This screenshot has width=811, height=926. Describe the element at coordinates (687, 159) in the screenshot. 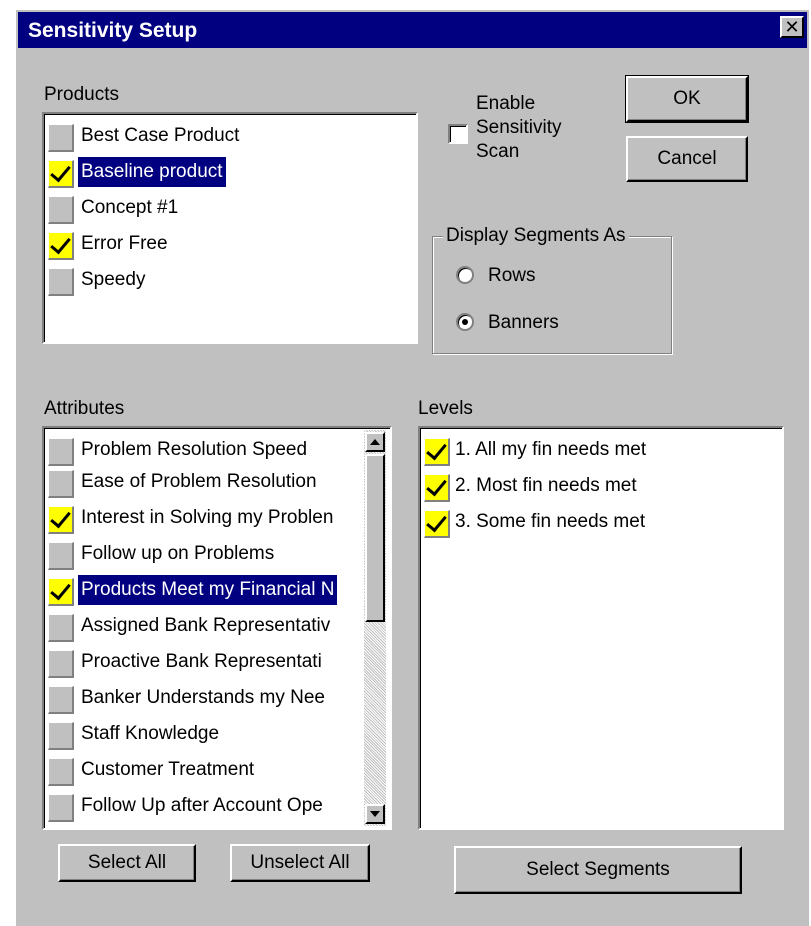

I see `cancel-button: Cancel` at that location.